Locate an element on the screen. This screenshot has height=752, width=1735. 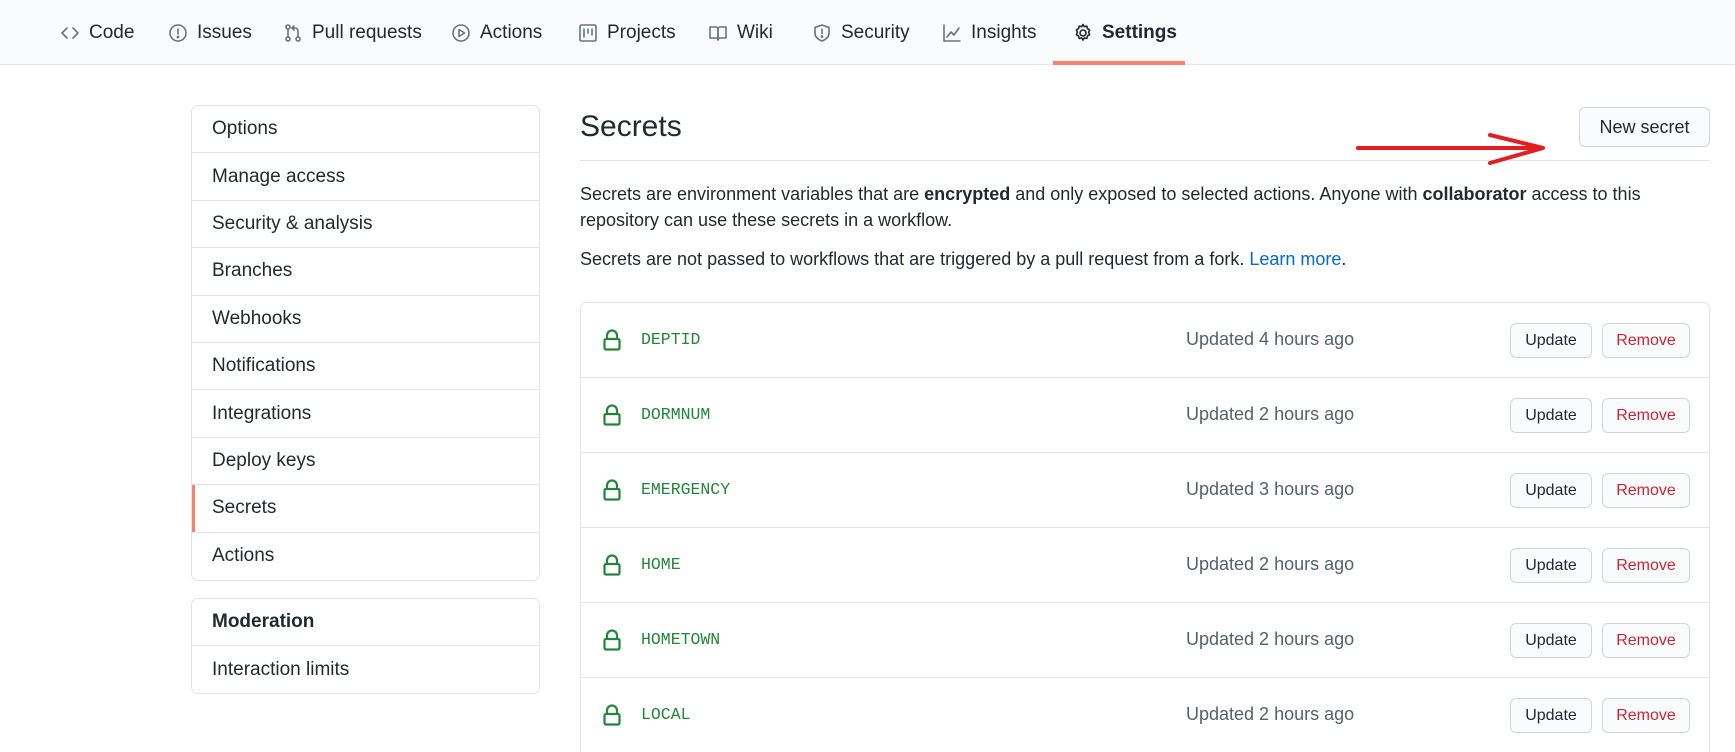
secret-row: LOCAL Updated 2 hours ago Update Remove is located at coordinates (1145, 715).